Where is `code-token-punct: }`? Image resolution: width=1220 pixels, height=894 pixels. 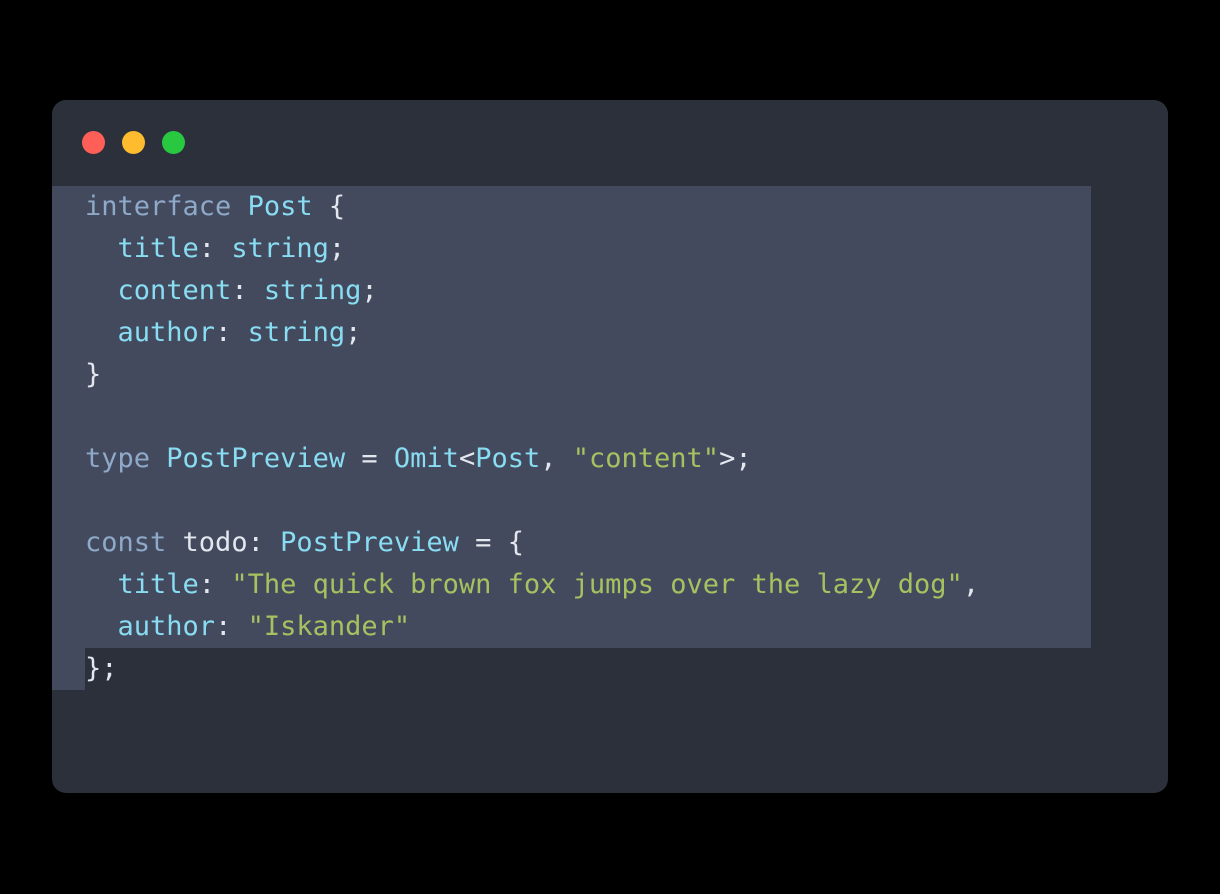
code-token-punct: } is located at coordinates (93, 374).